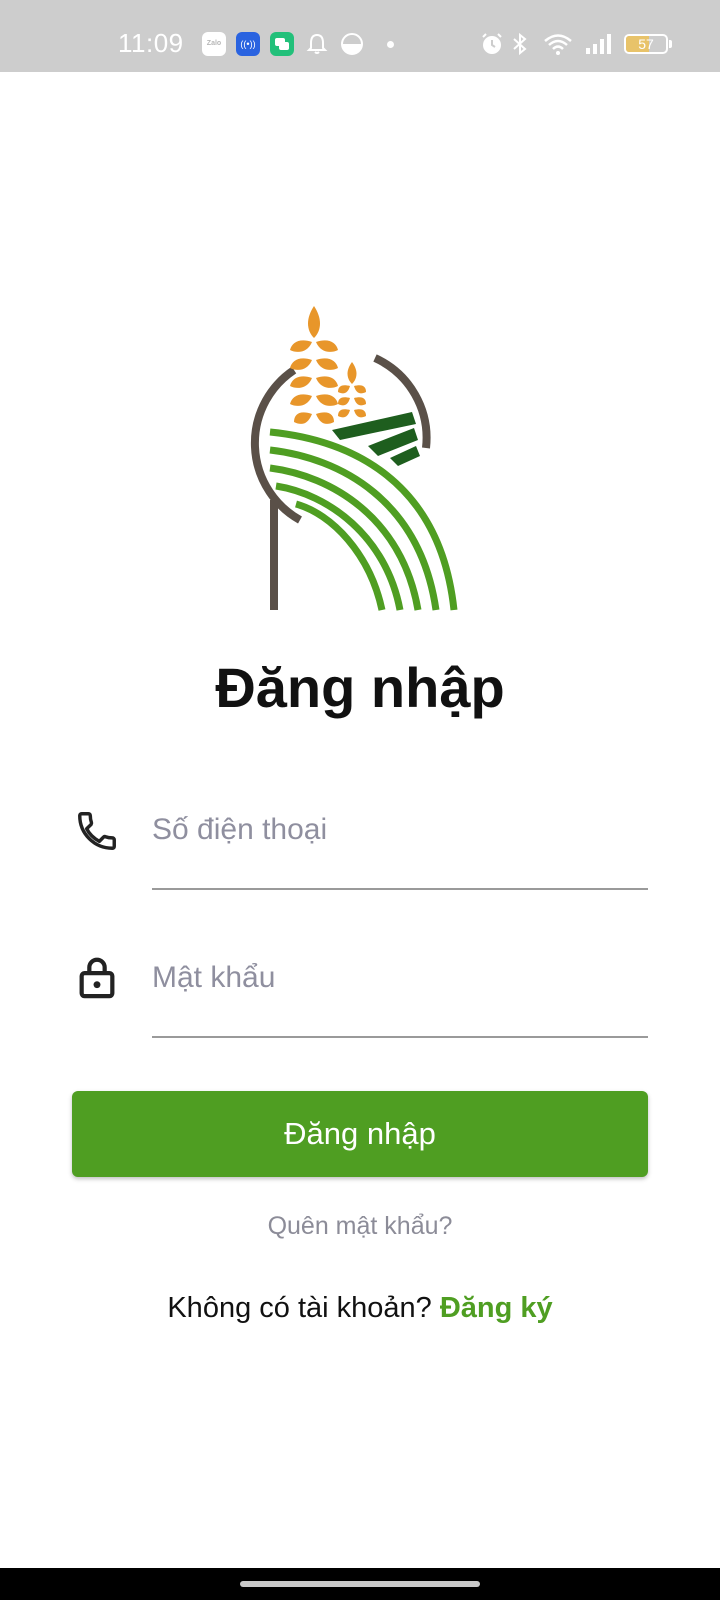 The height and width of the screenshot is (1600, 720). What do you see at coordinates (214, 44) in the screenshot?
I see `zalo-icon: Zalo` at bounding box center [214, 44].